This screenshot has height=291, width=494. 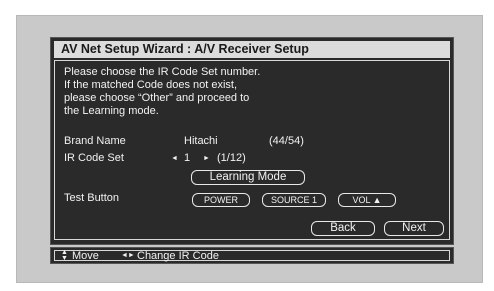 What do you see at coordinates (206, 158) in the screenshot?
I see `right-arrow-icon: ►` at bounding box center [206, 158].